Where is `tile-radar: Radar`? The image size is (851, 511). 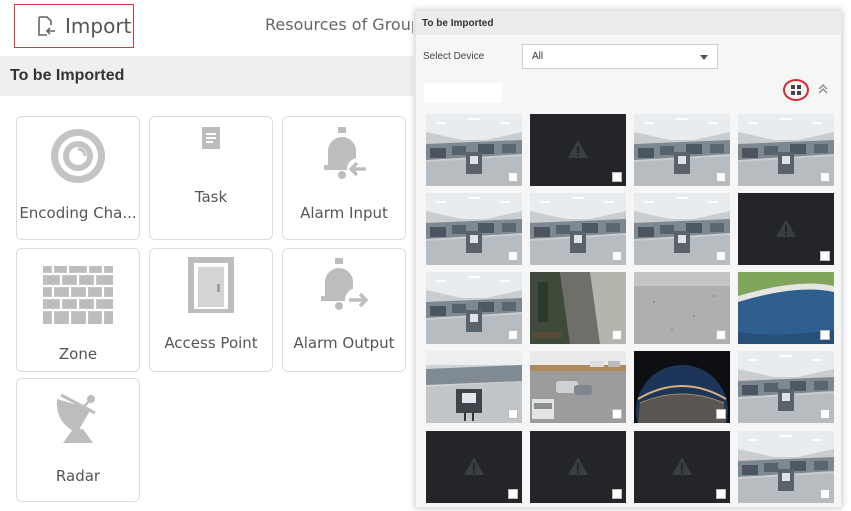
tile-radar: Radar is located at coordinates (78, 440).